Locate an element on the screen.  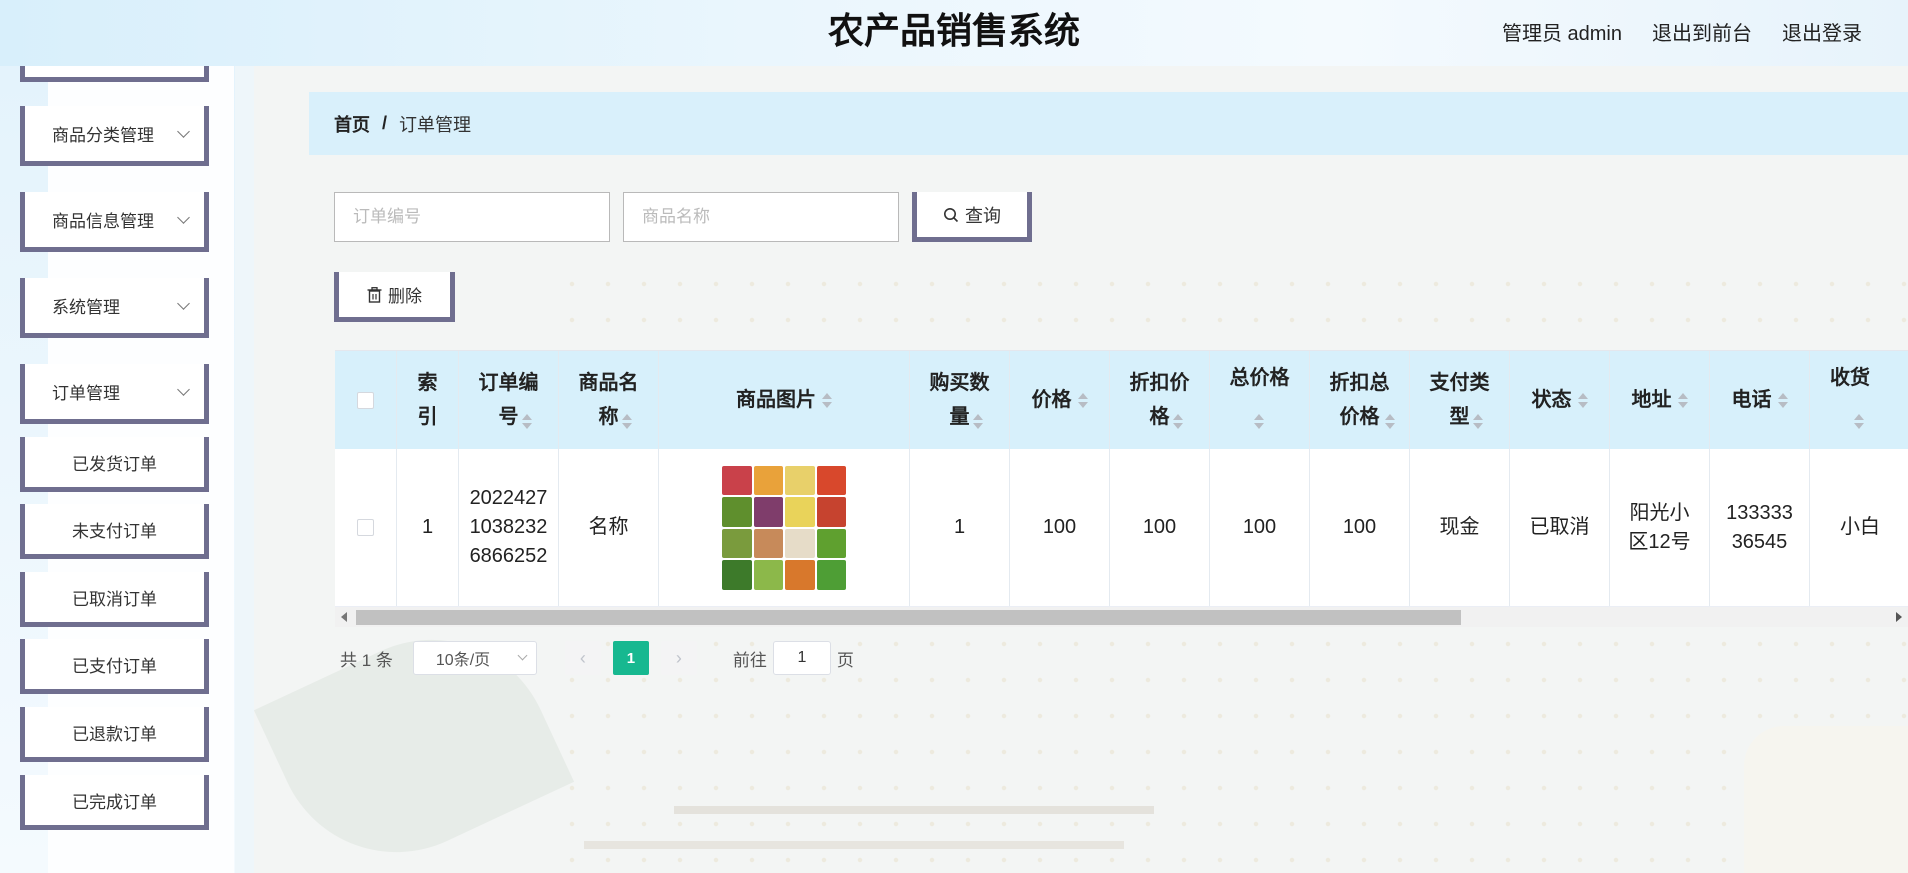
sidebar-item-paid-orders: 已支付订单 is located at coordinates (114, 666).